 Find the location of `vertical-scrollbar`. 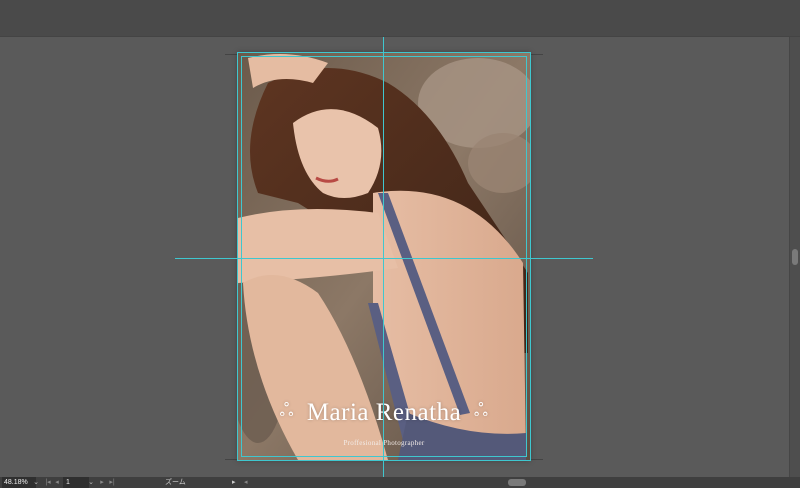

vertical-scrollbar is located at coordinates (794, 257).